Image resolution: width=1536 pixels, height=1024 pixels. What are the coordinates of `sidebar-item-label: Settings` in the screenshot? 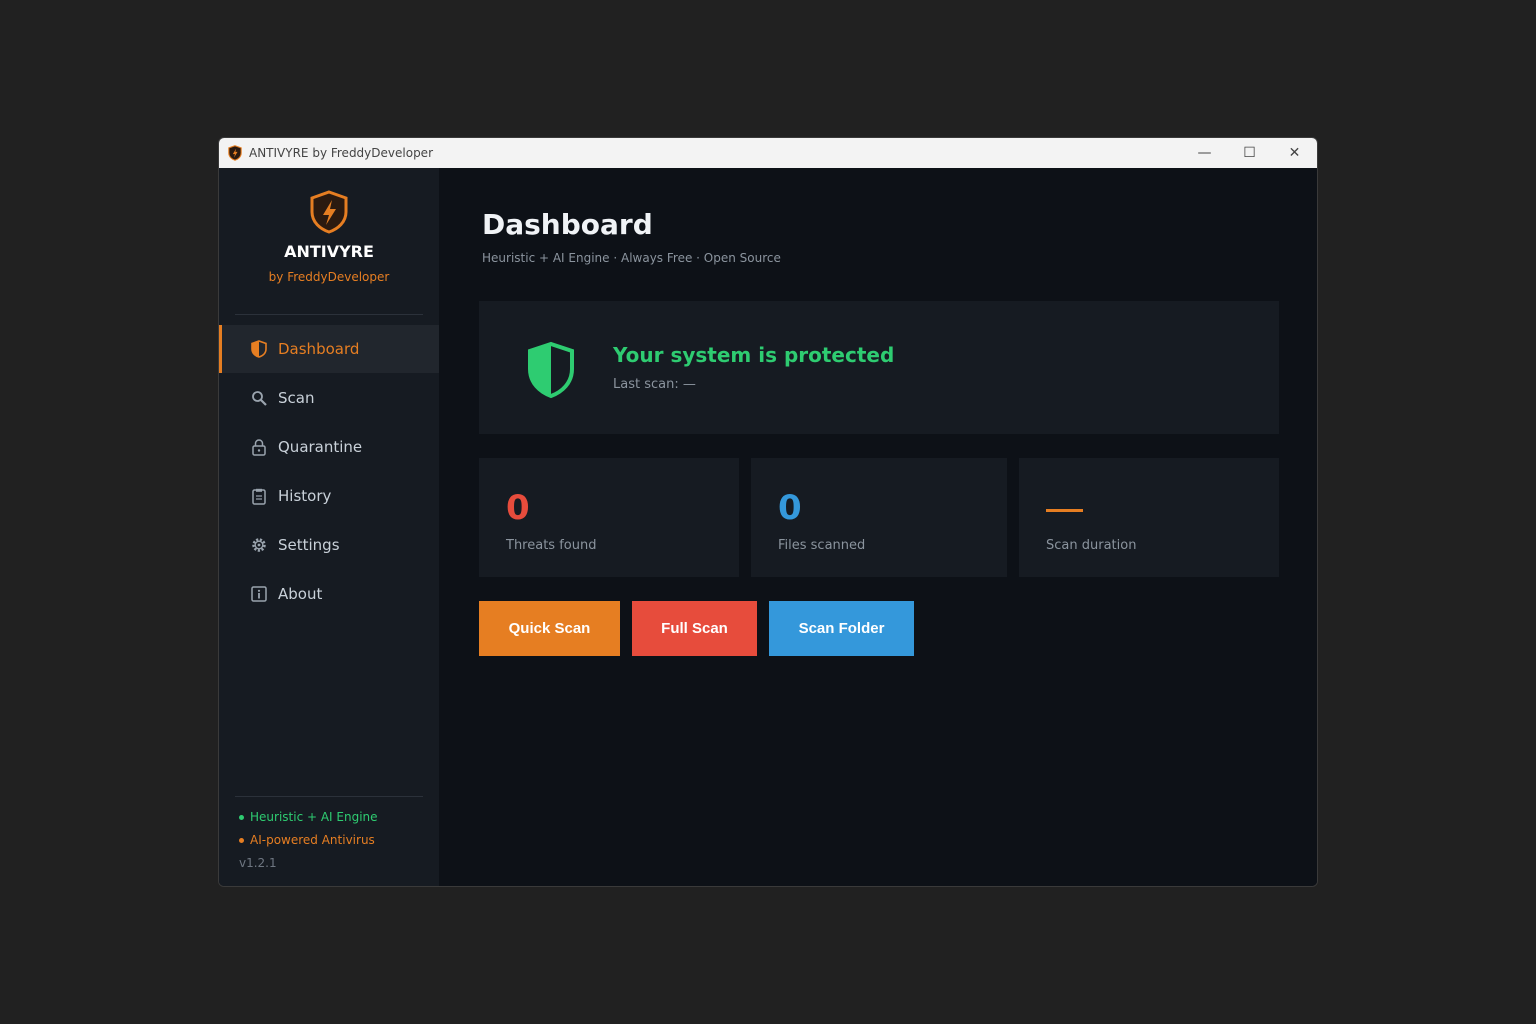 It's located at (309, 545).